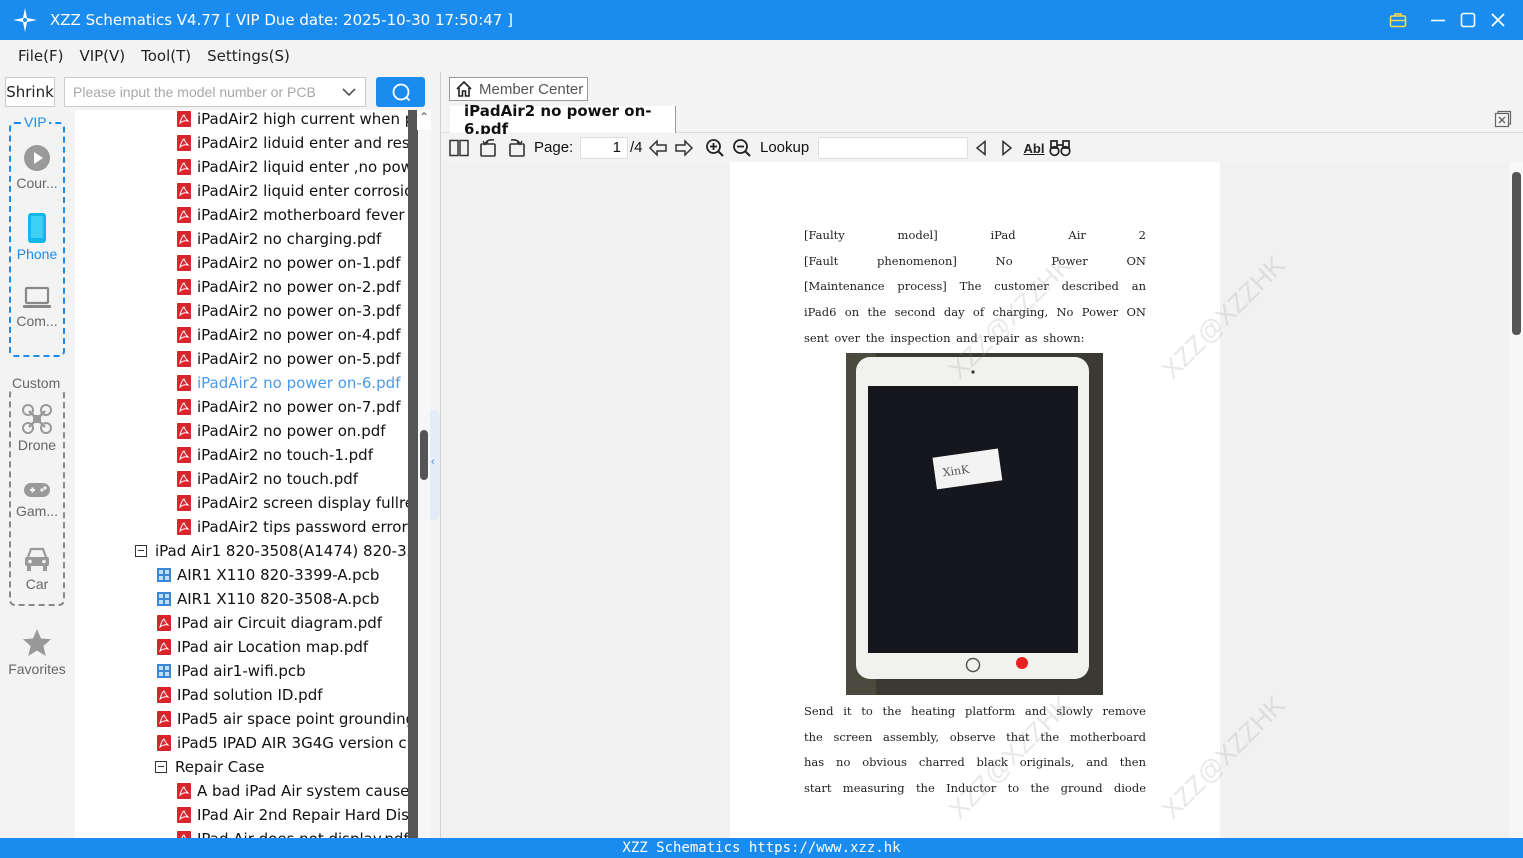 The width and height of the screenshot is (1523, 858). What do you see at coordinates (268, 575) in the screenshot?
I see `tree-file-item: AIR1 X110 820-3399-A.pcb` at bounding box center [268, 575].